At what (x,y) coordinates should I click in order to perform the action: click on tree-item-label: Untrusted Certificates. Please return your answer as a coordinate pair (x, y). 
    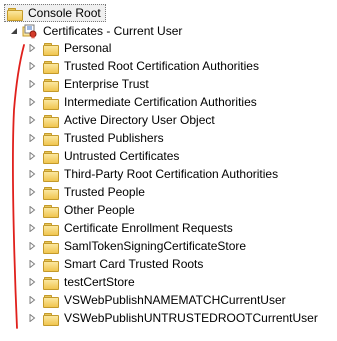
    Looking at the image, I should click on (122, 156).